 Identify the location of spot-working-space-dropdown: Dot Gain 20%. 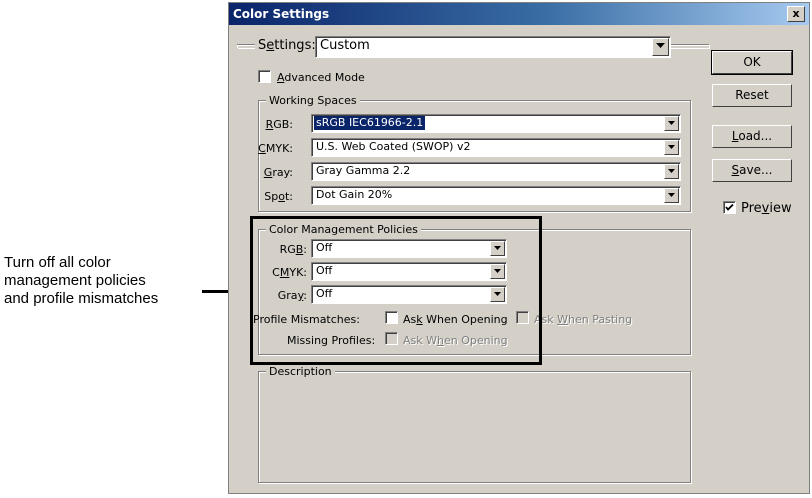
(496, 195).